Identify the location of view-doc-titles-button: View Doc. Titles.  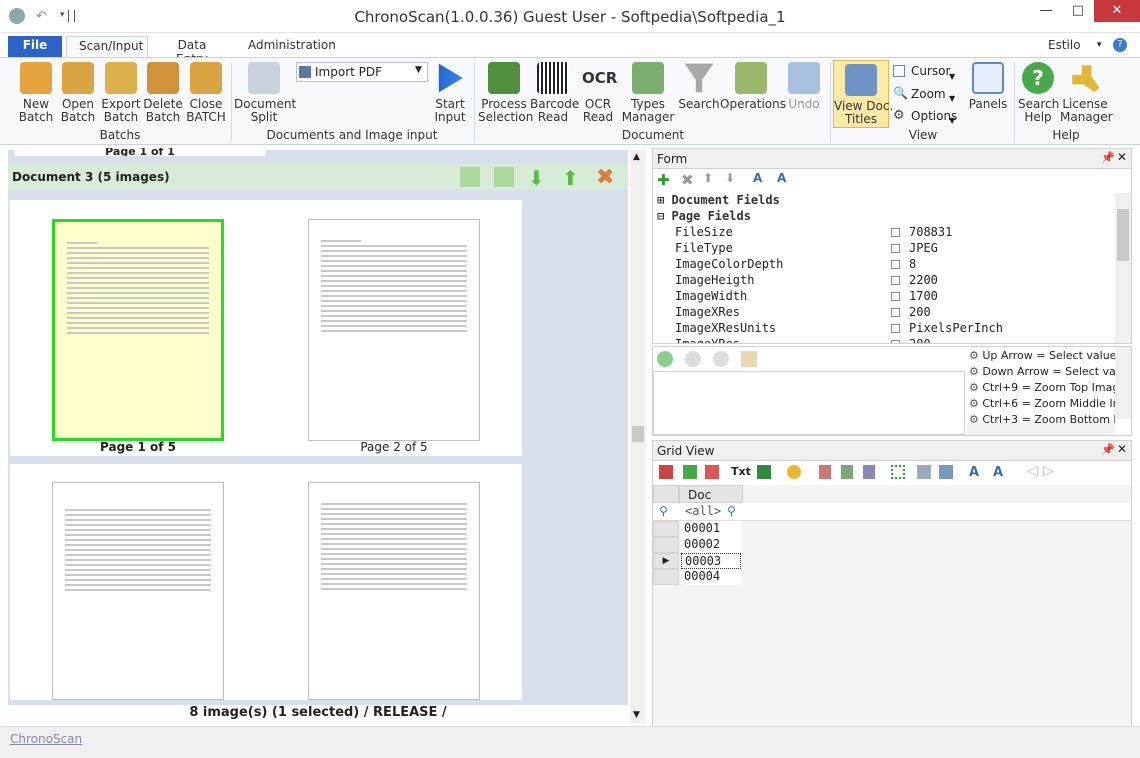
(863, 94).